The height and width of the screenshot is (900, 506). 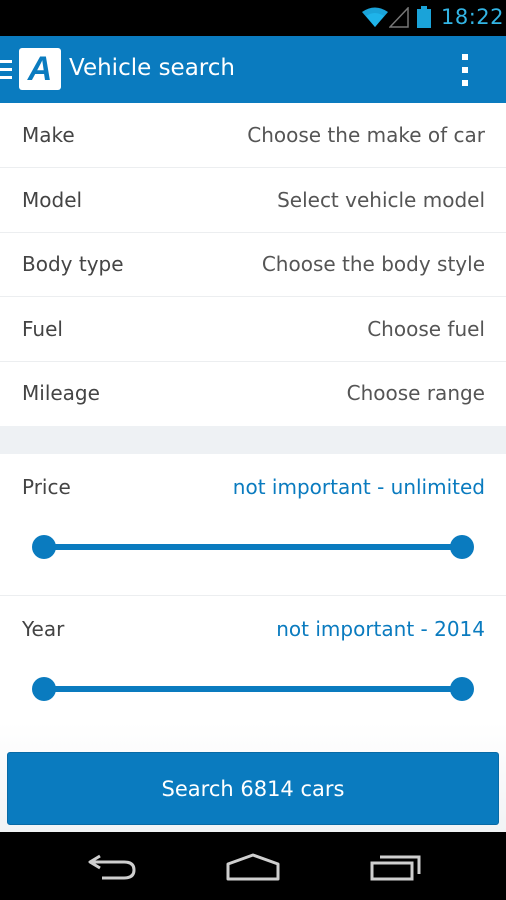 I want to click on filter-value: Choose range, so click(x=415, y=393).